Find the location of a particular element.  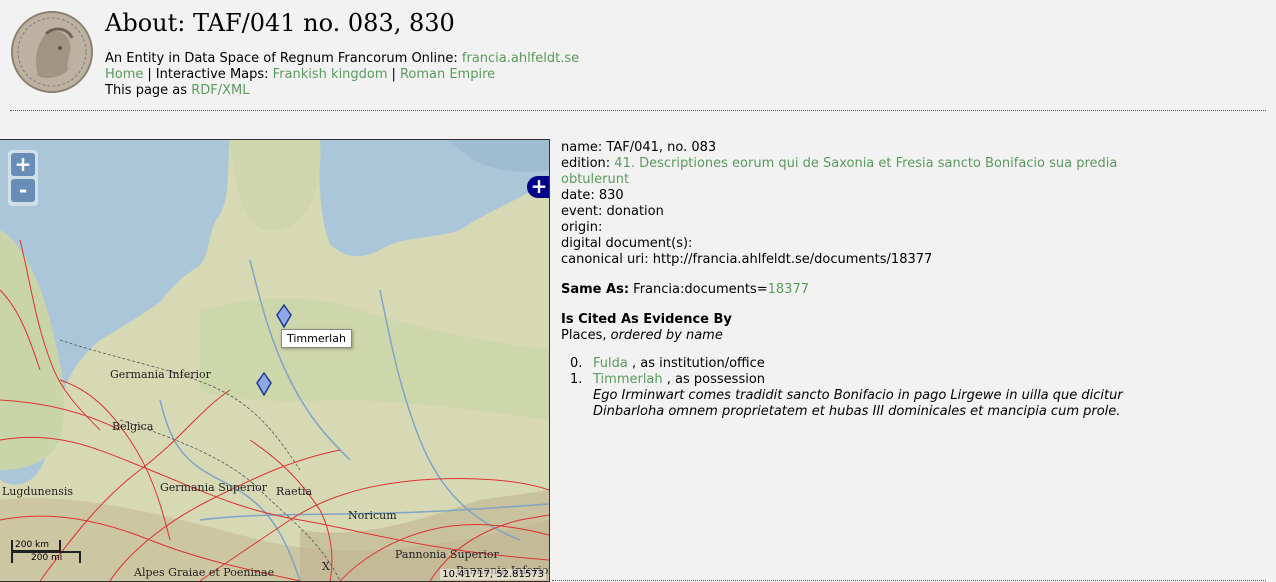

name-label: name: is located at coordinates (582, 147).